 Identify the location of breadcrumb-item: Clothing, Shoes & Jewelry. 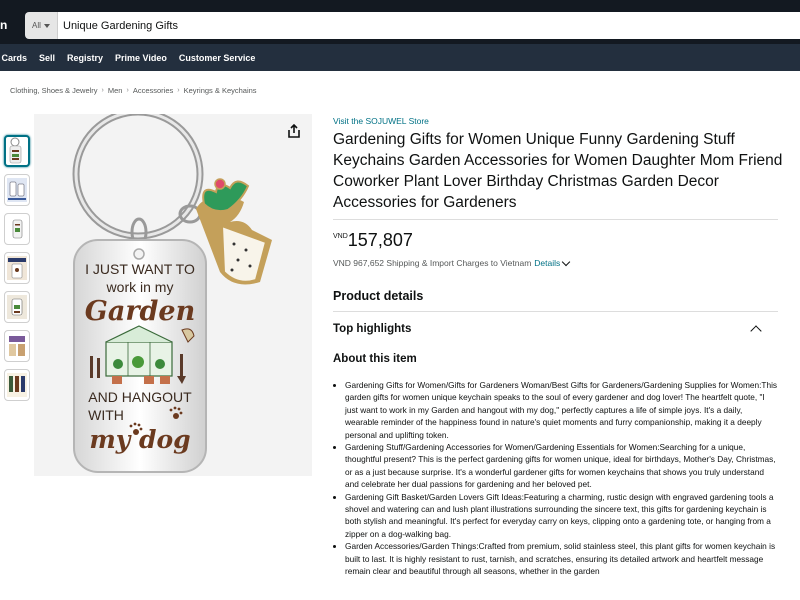
(54, 90).